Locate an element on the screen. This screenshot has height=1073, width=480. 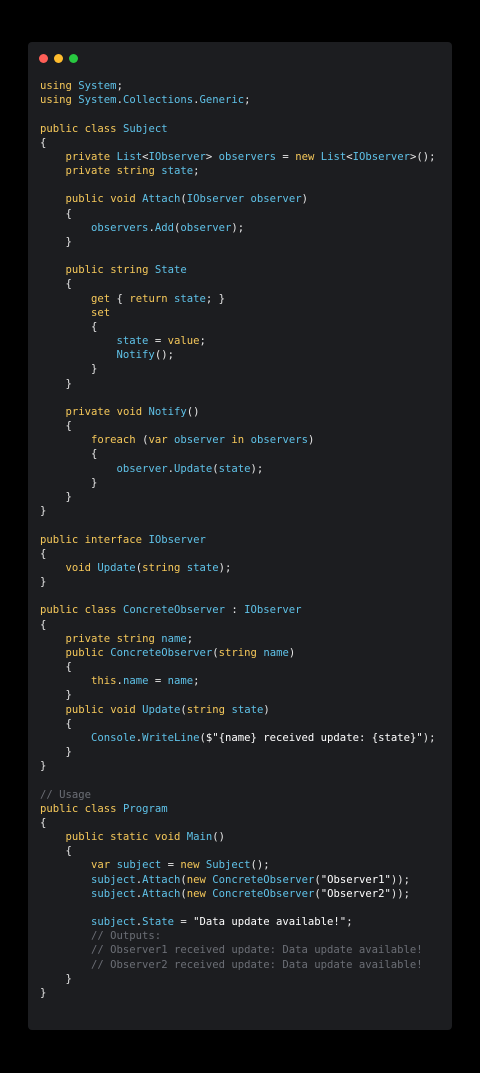
punctuation-token: >(); is located at coordinates (423, 156).